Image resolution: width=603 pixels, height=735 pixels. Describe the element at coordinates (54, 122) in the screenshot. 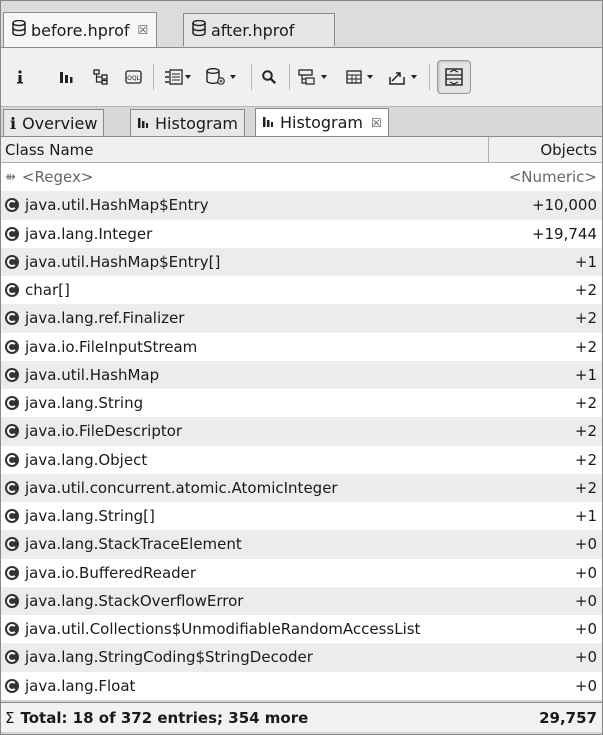

I see `tab-overview: i Overview` at that location.